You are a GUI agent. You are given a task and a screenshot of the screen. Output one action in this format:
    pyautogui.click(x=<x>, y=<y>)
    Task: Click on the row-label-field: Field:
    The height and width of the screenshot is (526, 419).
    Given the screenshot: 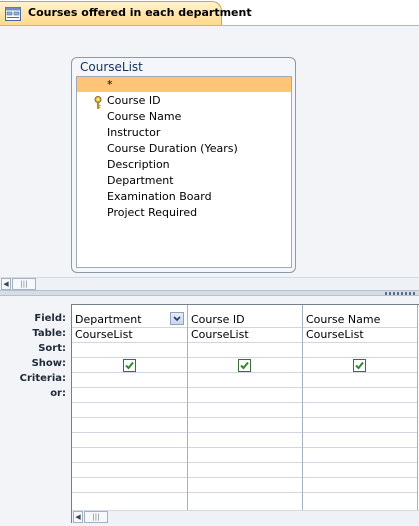 What is the action you would take?
    pyautogui.click(x=50, y=318)
    